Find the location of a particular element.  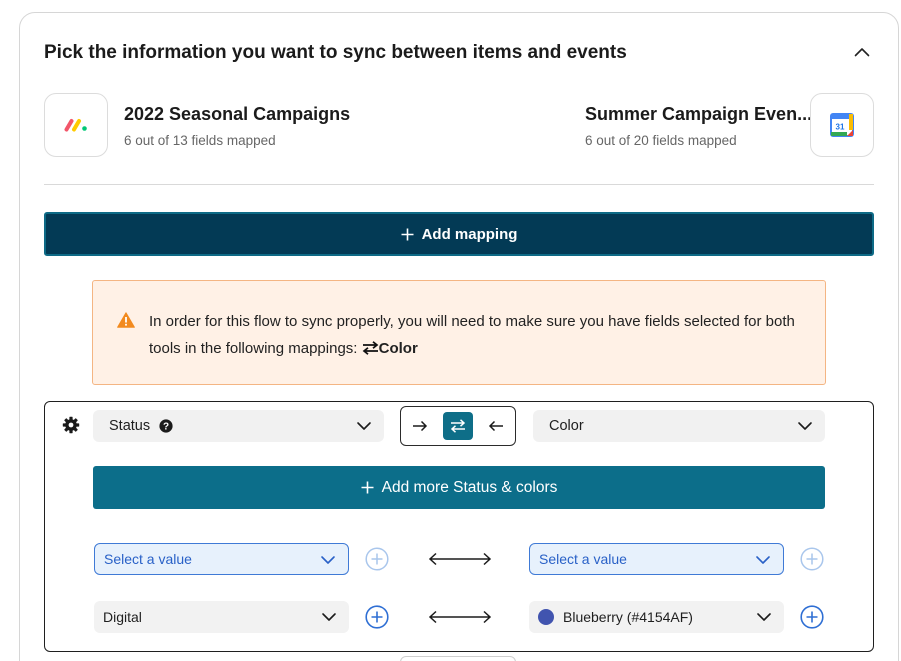

right-field-select: Color is located at coordinates (679, 426).